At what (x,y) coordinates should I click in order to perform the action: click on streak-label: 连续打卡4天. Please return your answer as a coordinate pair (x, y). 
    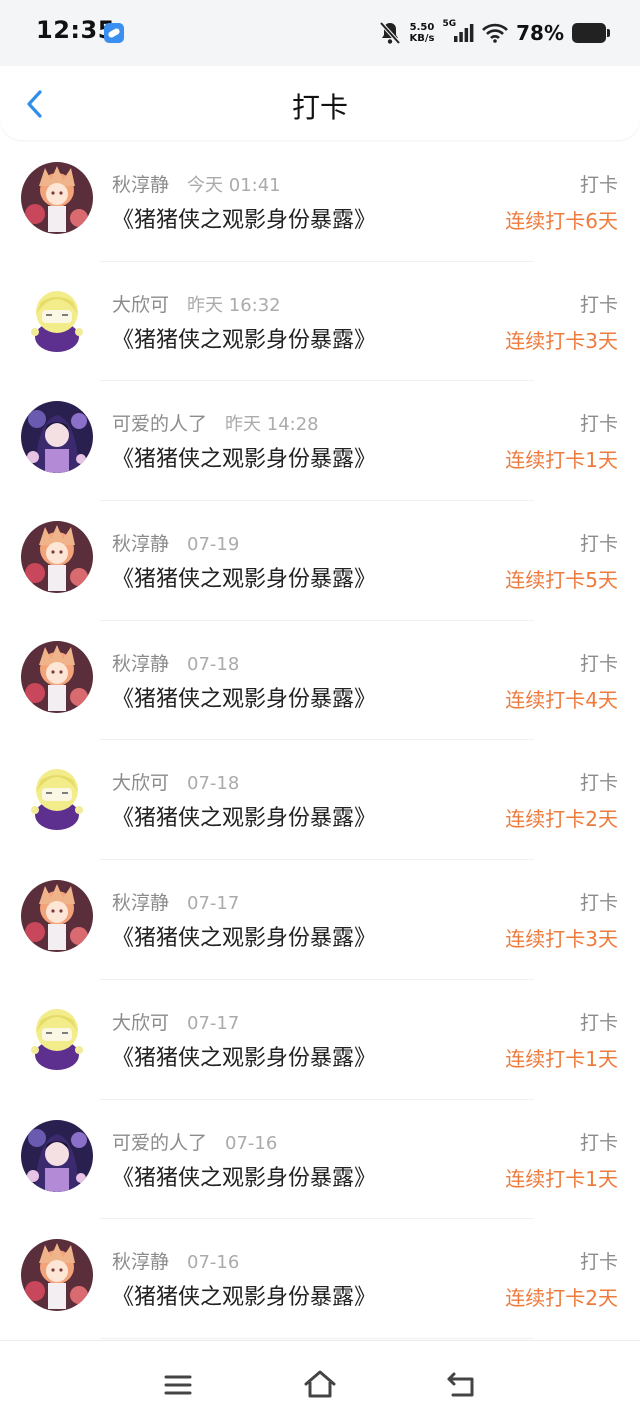
    Looking at the image, I should click on (561, 699).